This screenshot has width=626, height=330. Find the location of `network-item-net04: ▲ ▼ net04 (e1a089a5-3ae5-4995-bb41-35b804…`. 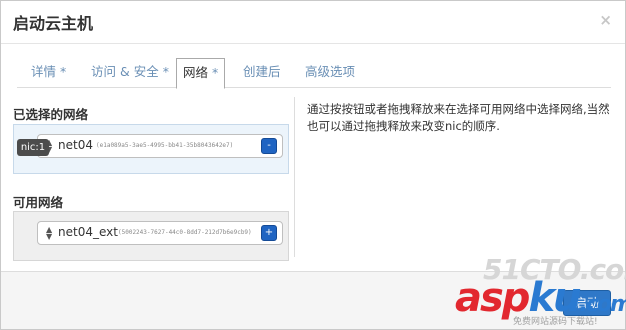

network-item-net04: ▲ ▼ net04 (e1a089a5-3ae5-4995-bb41-35b804… is located at coordinates (160, 146).